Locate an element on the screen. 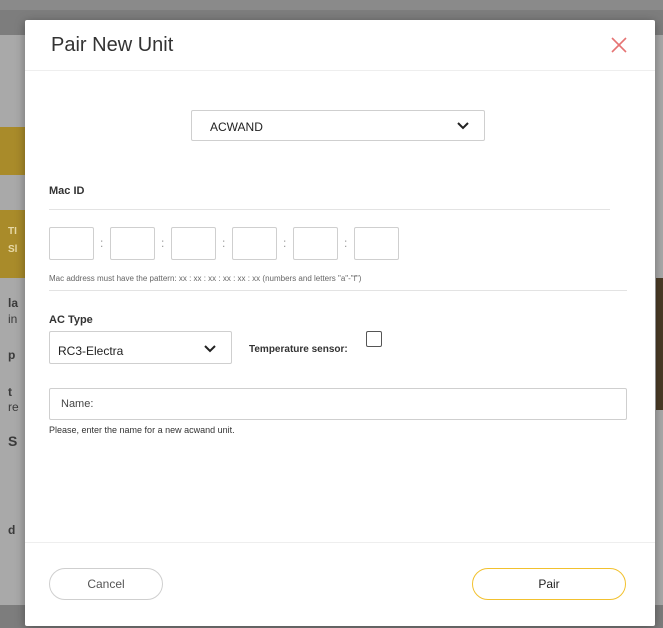 The height and width of the screenshot is (628, 663). background-text: t is located at coordinates (10, 392).